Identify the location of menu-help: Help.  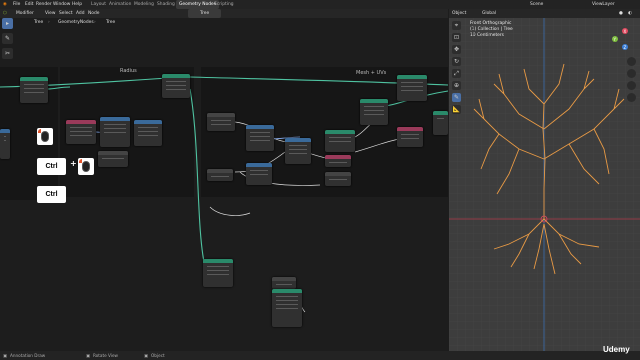
(77, 4).